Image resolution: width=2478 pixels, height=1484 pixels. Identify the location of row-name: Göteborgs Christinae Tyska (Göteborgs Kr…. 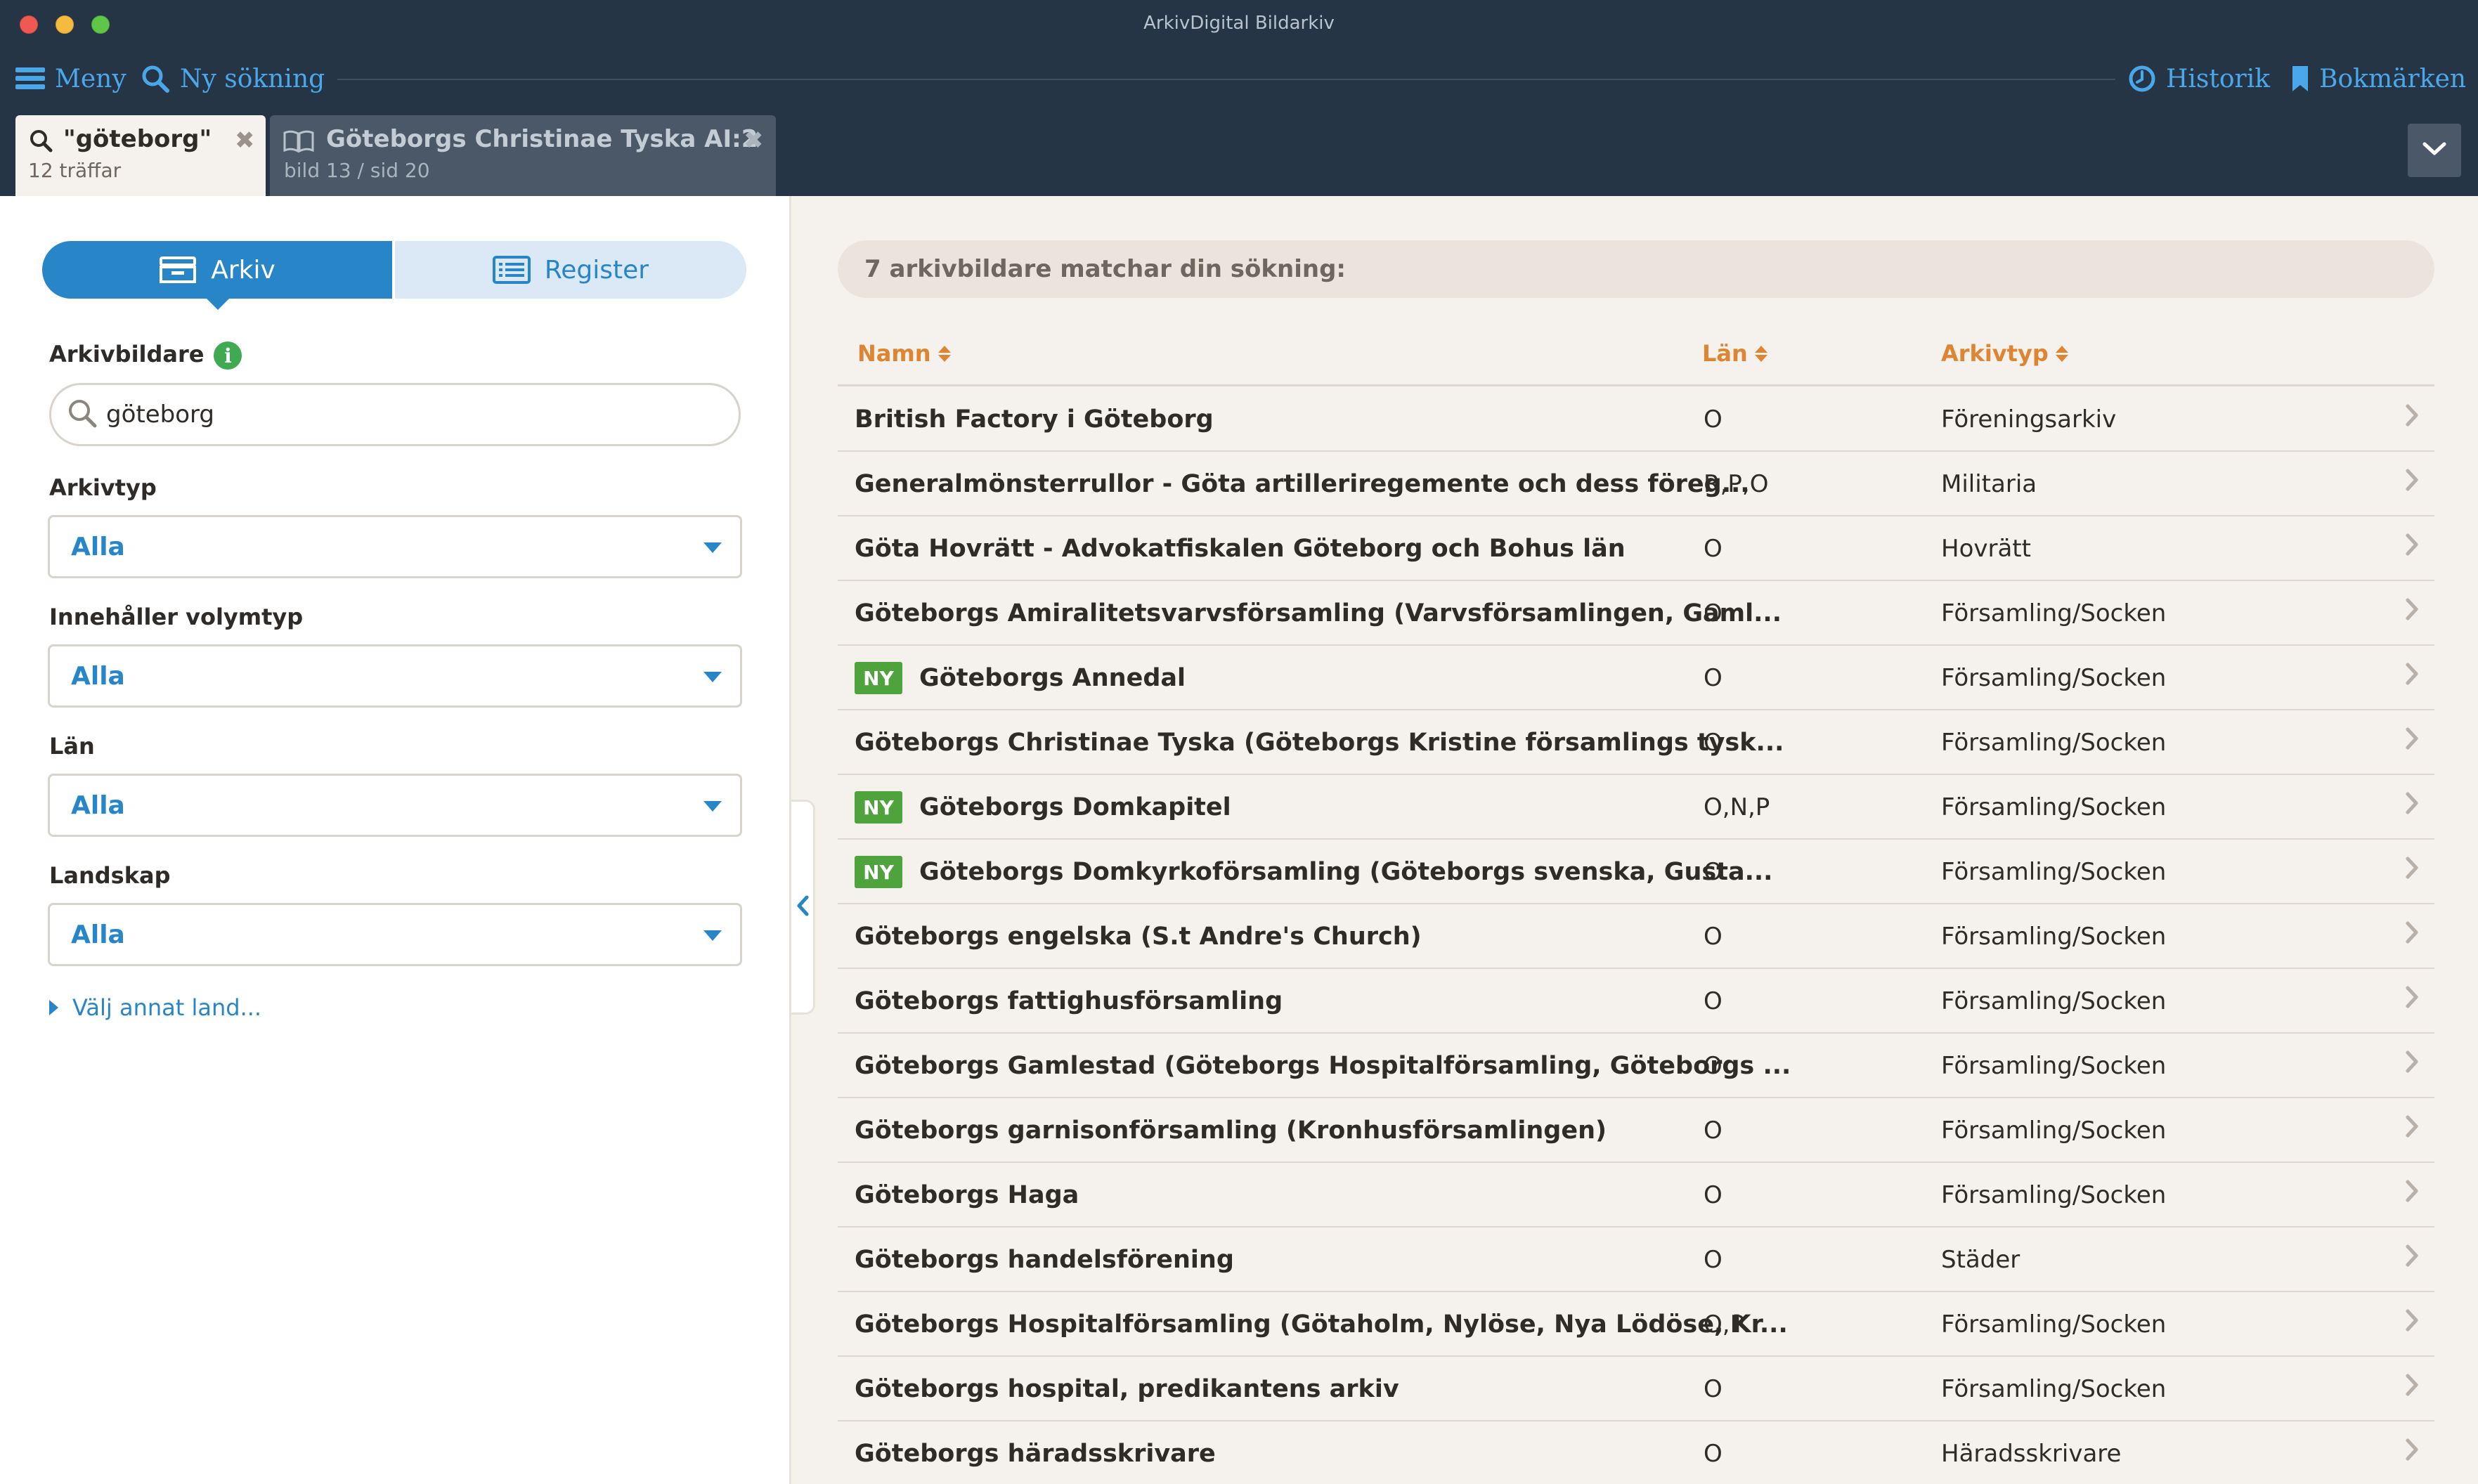
(1320, 743).